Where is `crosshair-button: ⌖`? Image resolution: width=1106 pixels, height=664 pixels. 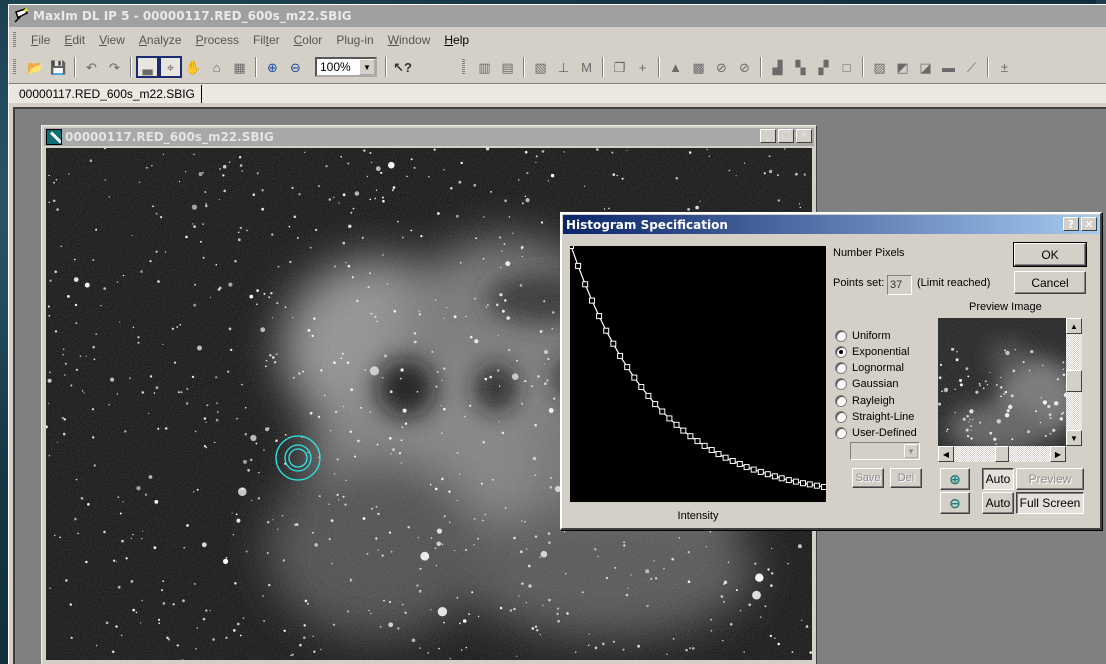
crosshair-button: ⌖ is located at coordinates (170, 67).